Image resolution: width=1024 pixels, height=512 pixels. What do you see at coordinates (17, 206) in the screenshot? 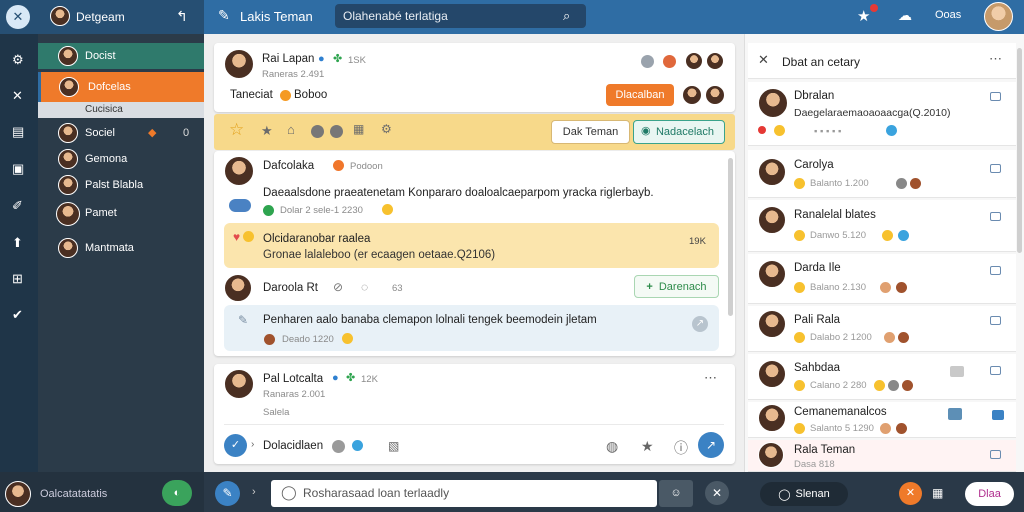
I see `rail-pen-icon: ✐` at bounding box center [17, 206].